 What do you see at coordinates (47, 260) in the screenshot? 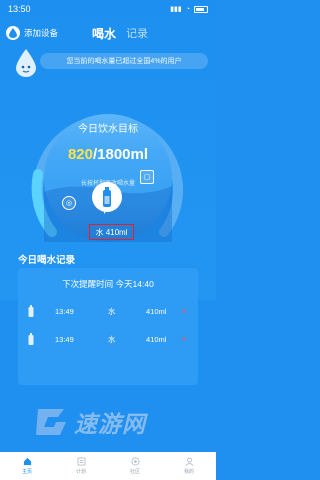
I see `records-title: 今日喝水记录` at bounding box center [47, 260].